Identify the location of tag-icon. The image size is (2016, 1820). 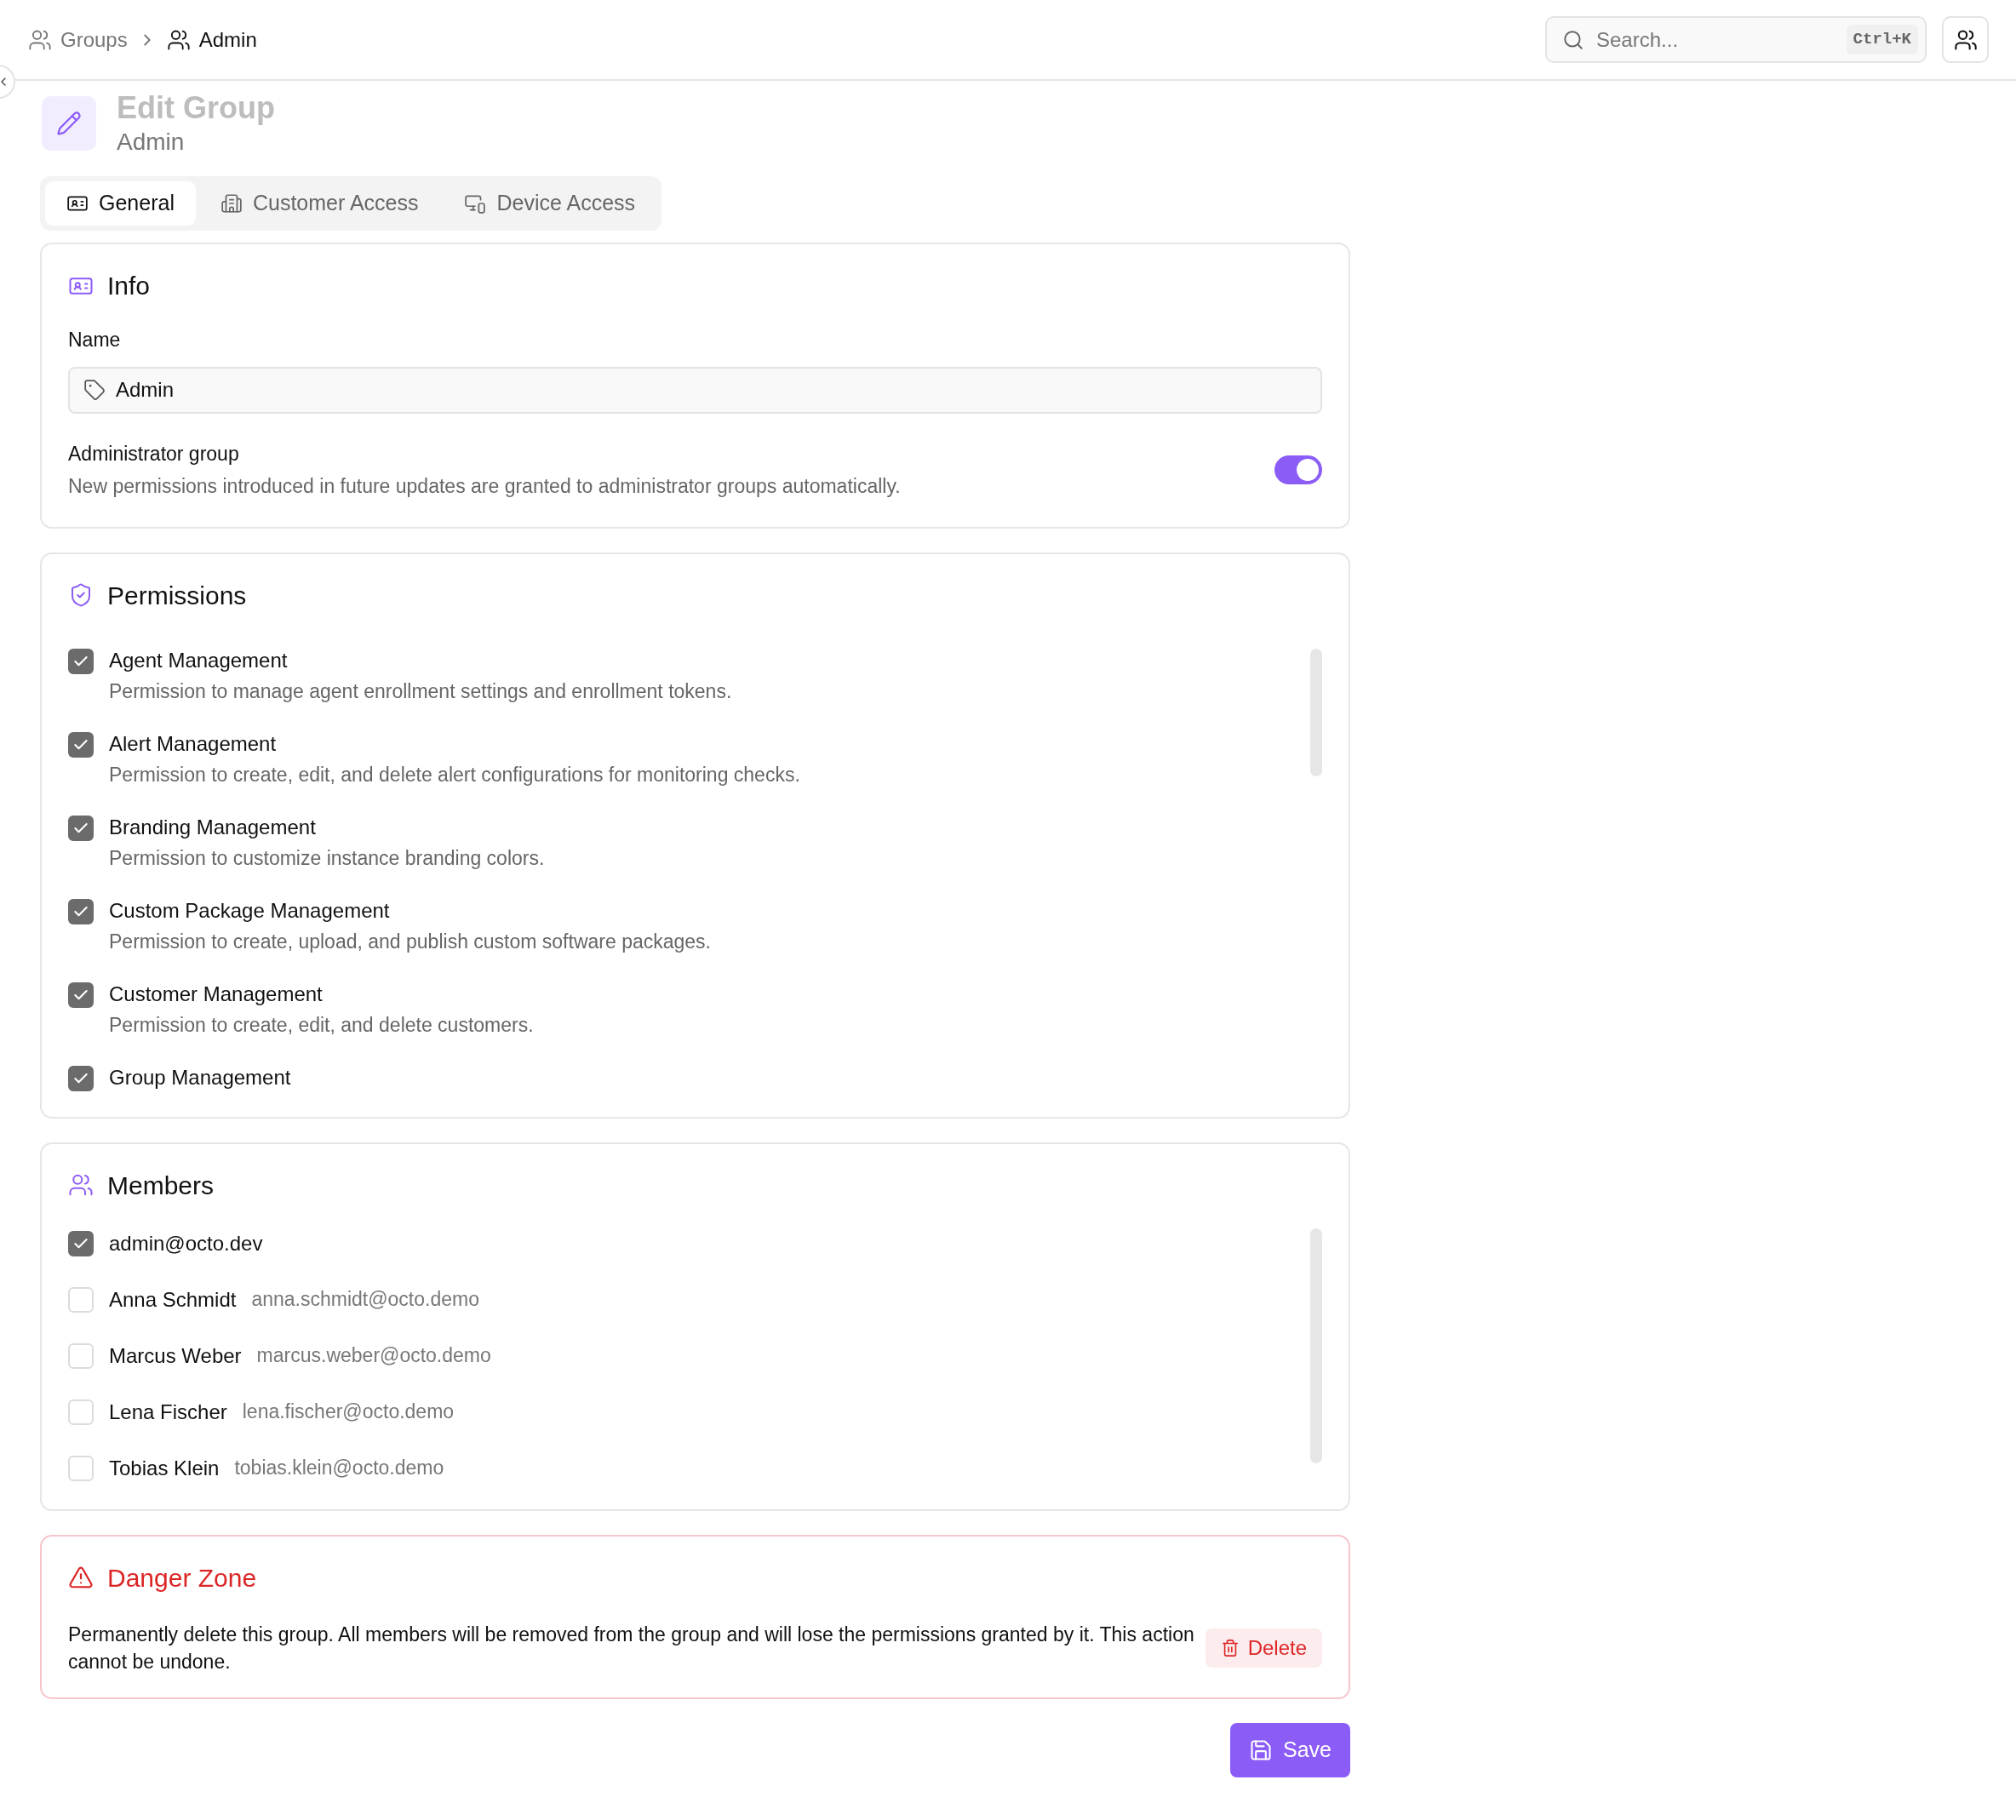
(94, 390).